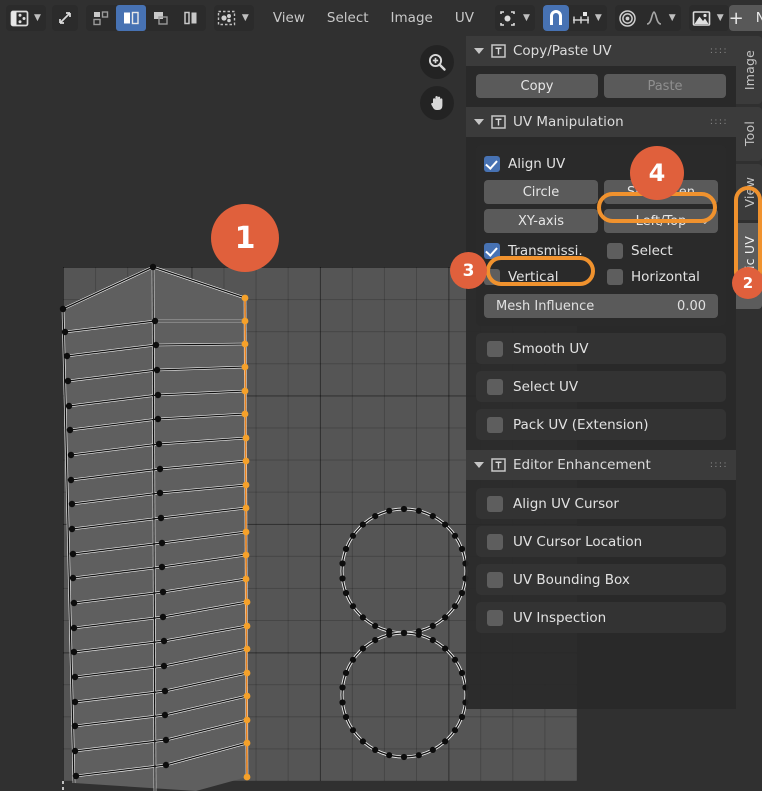 The height and width of the screenshot is (791, 762). I want to click on highlight-transmission-checkbox, so click(540, 271).